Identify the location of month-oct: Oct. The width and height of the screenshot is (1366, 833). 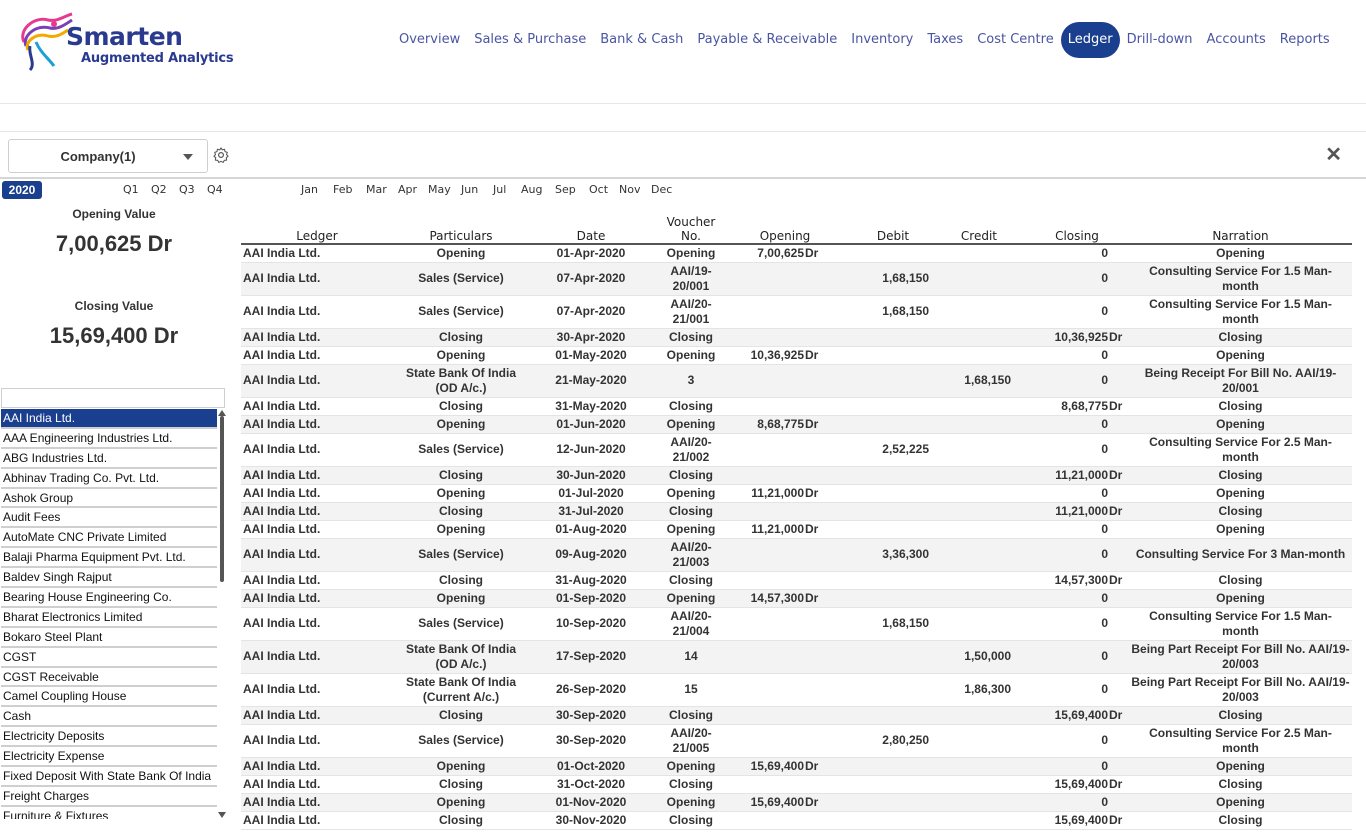
(598, 189).